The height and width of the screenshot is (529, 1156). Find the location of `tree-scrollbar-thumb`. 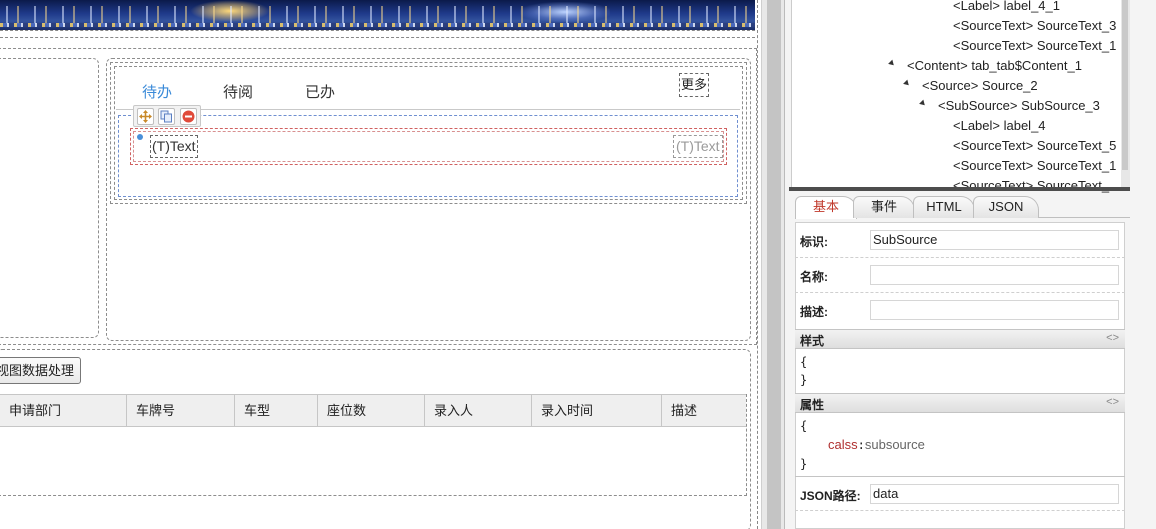

tree-scrollbar-thumb is located at coordinates (1125, 85).